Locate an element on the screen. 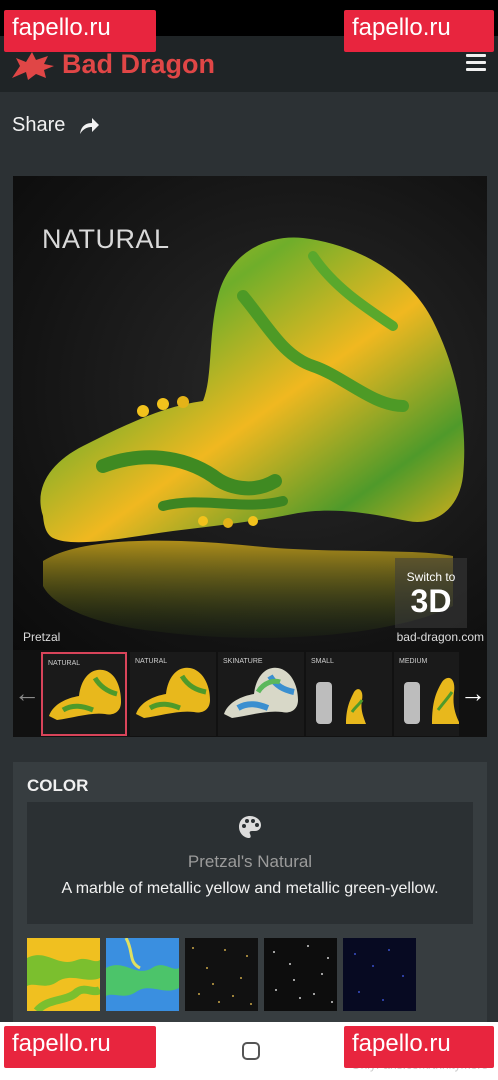  thumbnail-list: NATURAL NATURAL SKINATURE SMALL MEDIUM is located at coordinates (250, 693).